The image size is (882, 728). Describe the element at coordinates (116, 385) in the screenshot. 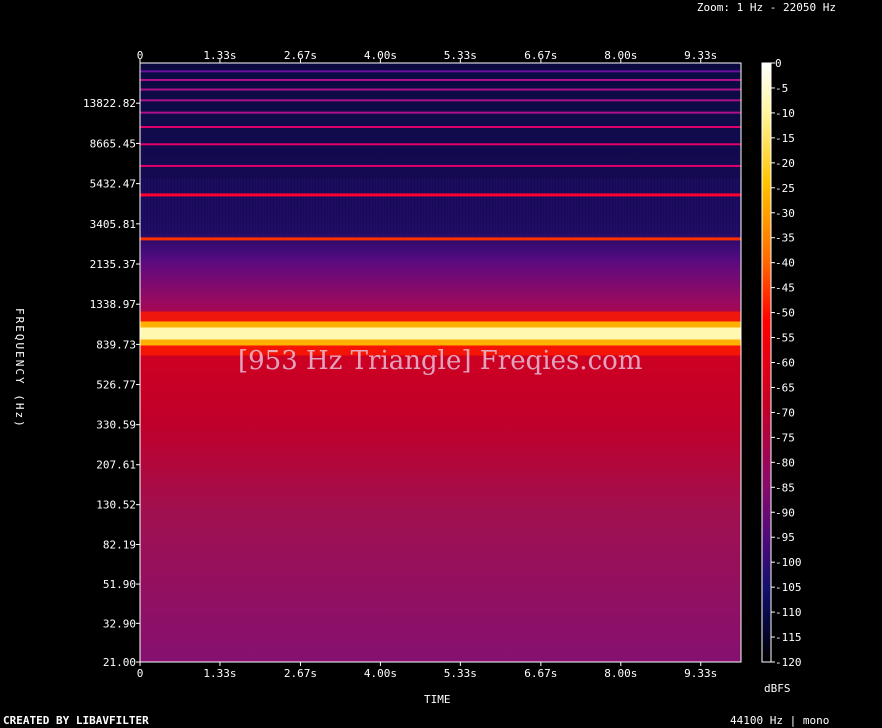

I see `y-tick-label: 526.77` at that location.